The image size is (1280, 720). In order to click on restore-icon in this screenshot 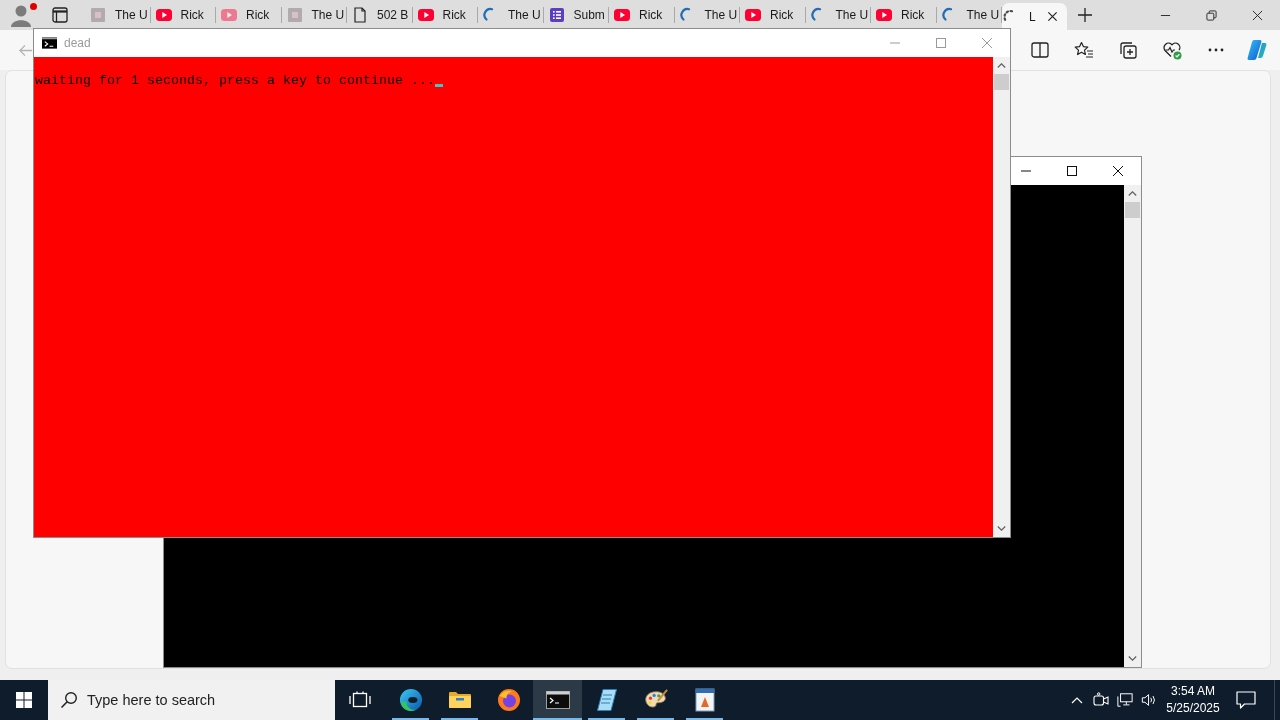, I will do `click(1211, 15)`.